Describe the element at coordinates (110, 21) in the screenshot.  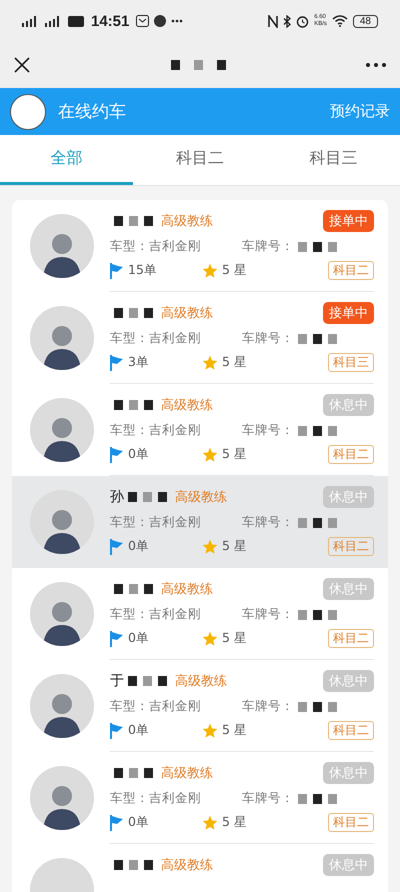
I see `clock-time: 14:51` at that location.